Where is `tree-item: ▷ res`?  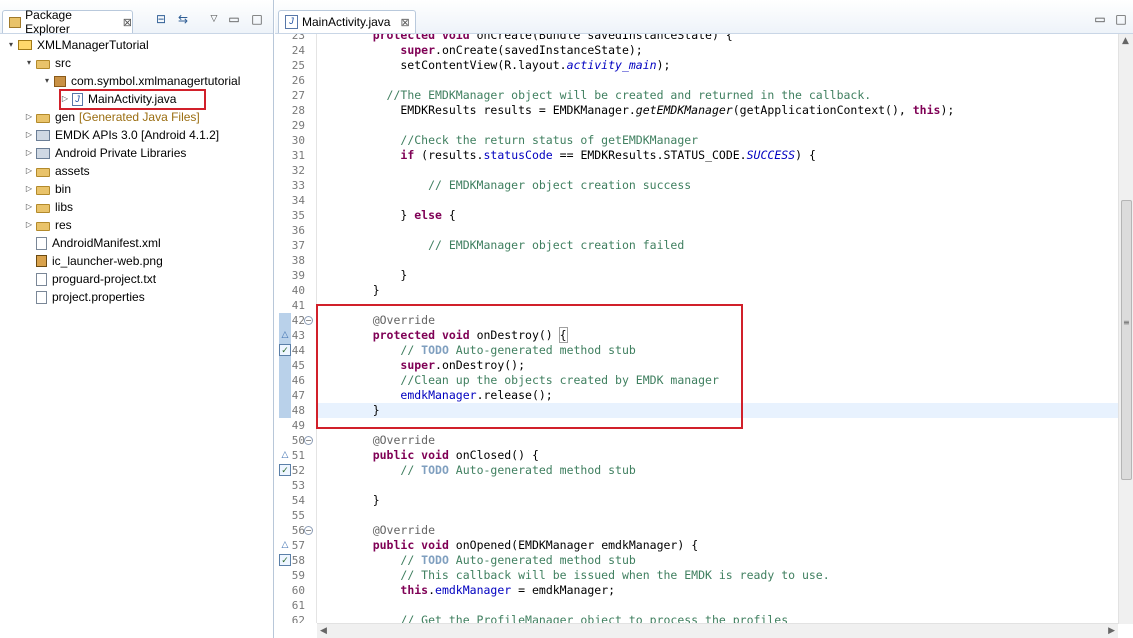 tree-item: ▷ res is located at coordinates (48, 225).